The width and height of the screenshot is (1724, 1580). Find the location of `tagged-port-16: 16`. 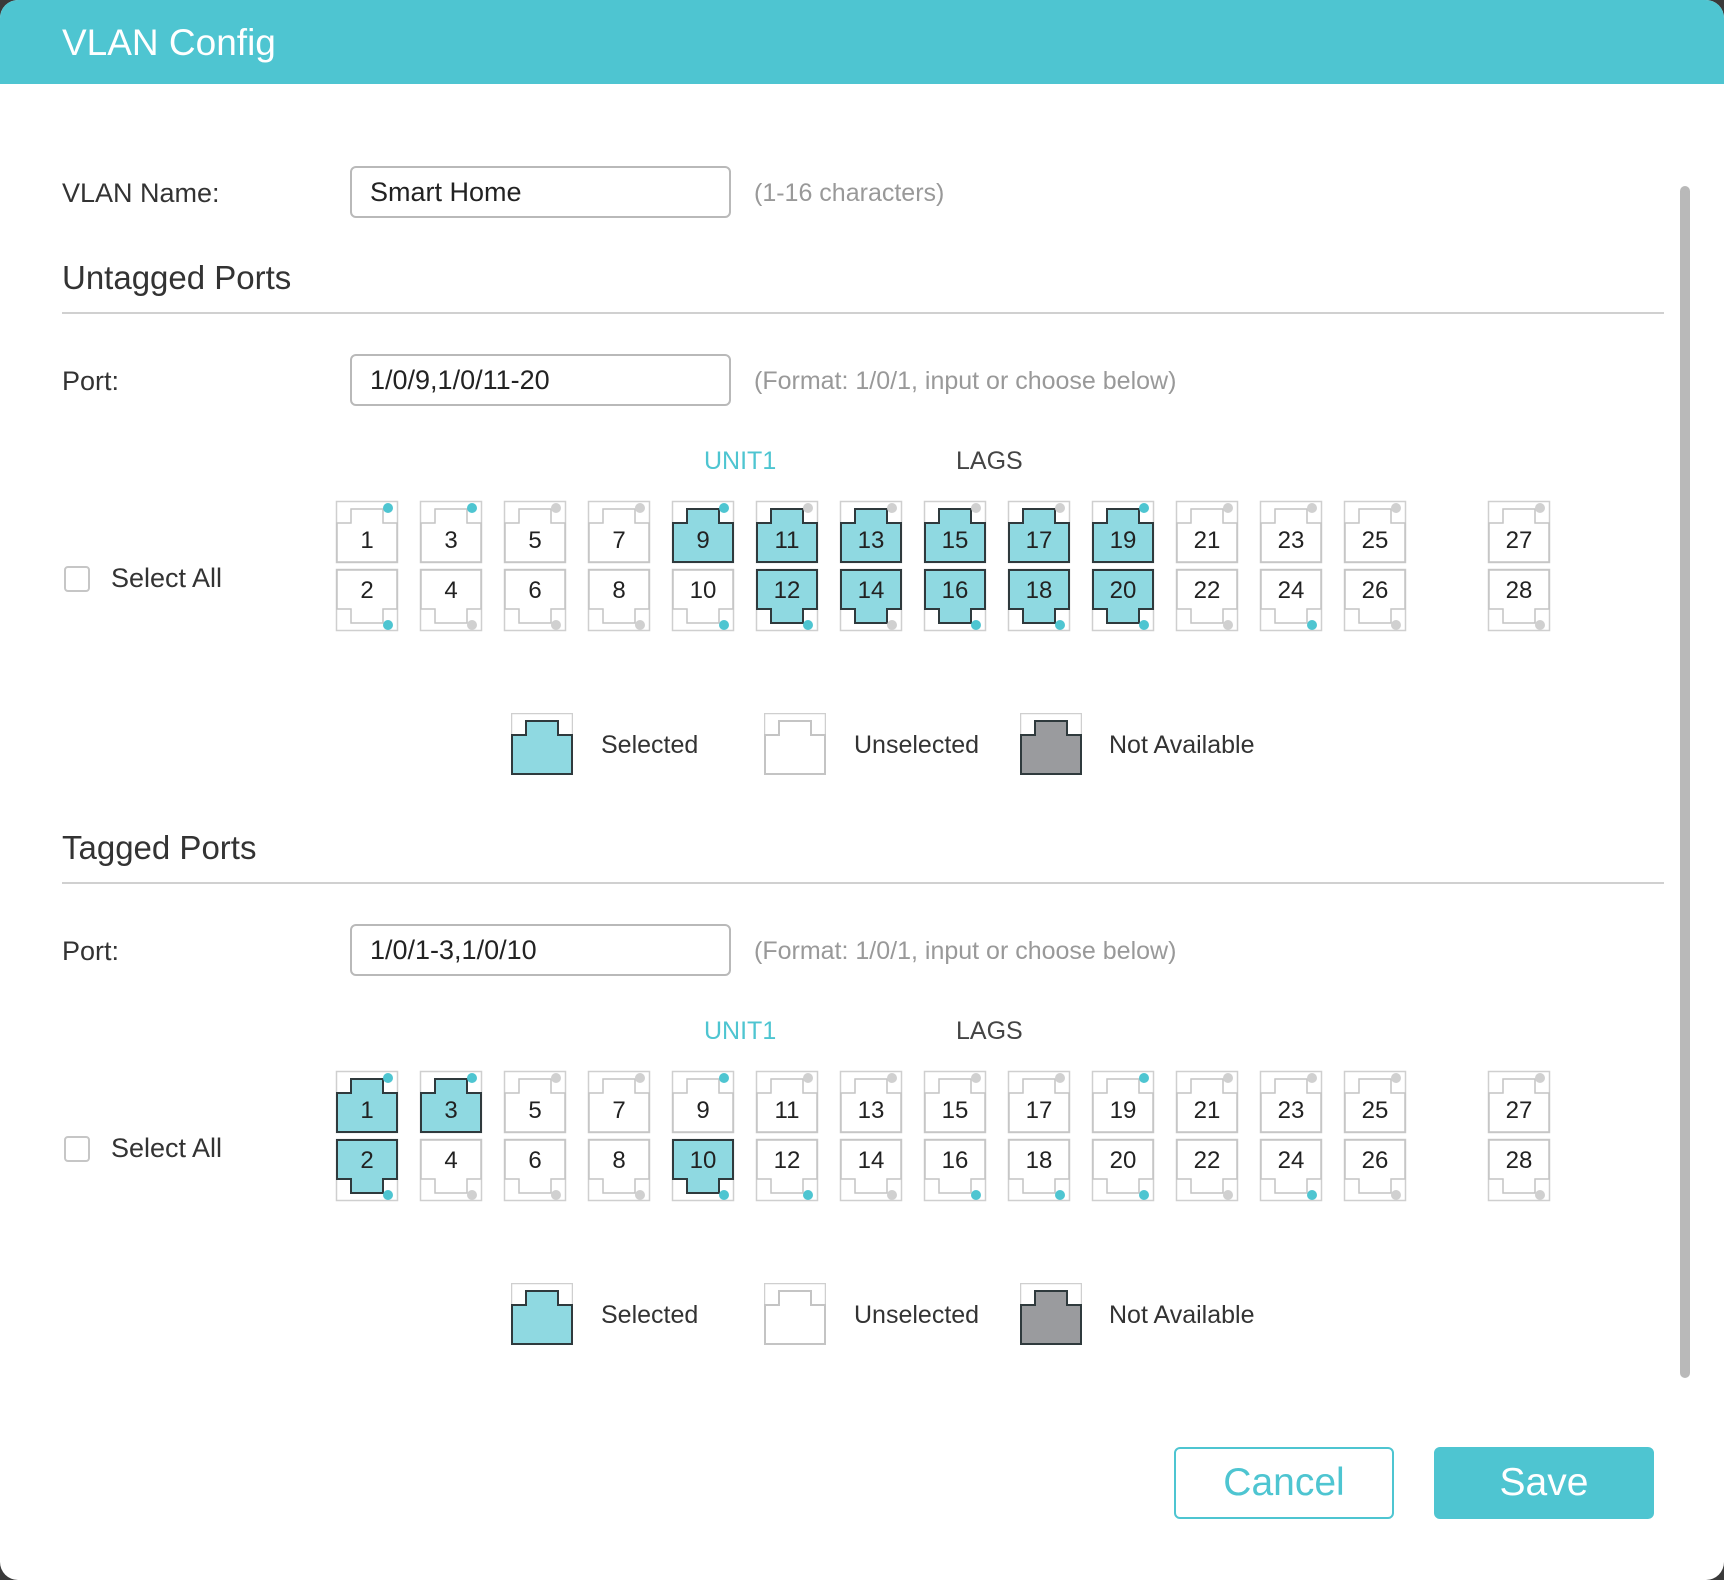

tagged-port-16: 16 is located at coordinates (955, 1170).